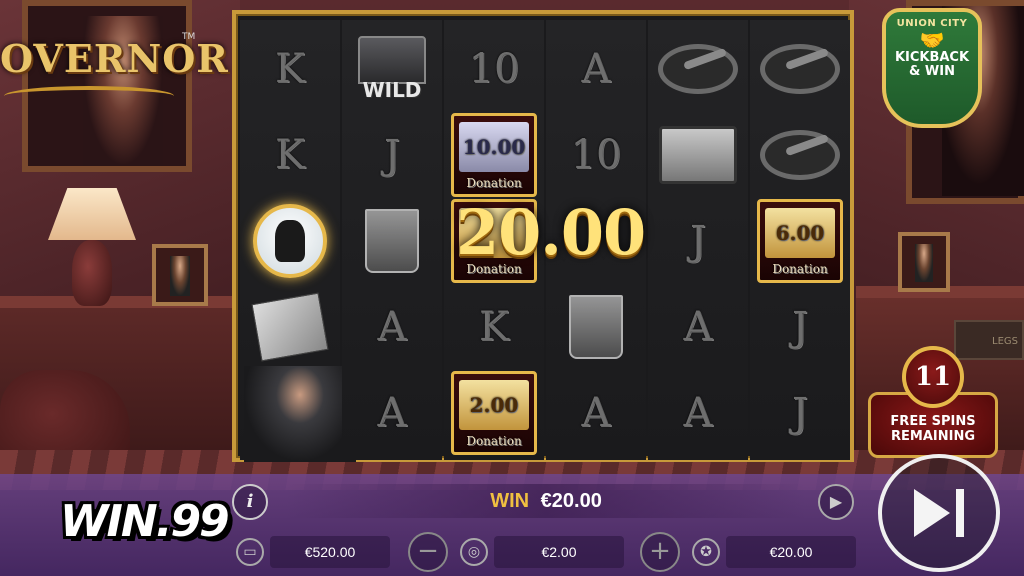 This screenshot has width=1024, height=576. What do you see at coordinates (250, 502) in the screenshot?
I see `info-button: i` at bounding box center [250, 502].